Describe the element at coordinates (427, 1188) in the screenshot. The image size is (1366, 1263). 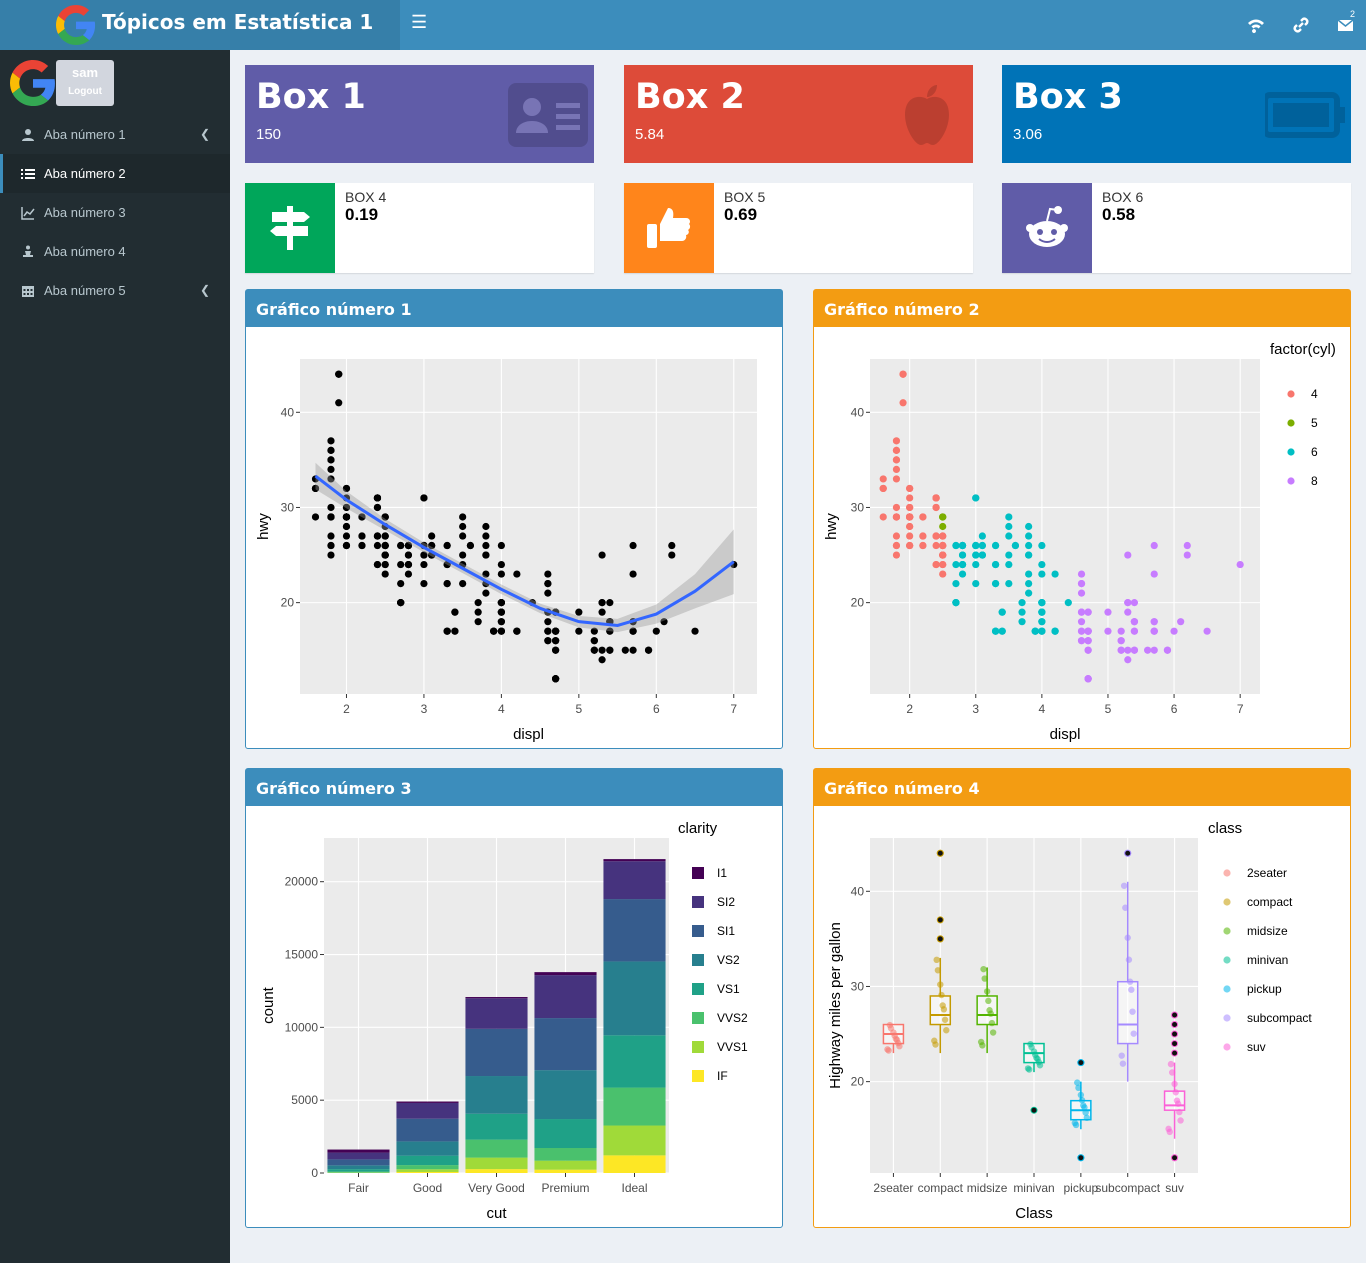
I see `x-tick-label: Good` at that location.